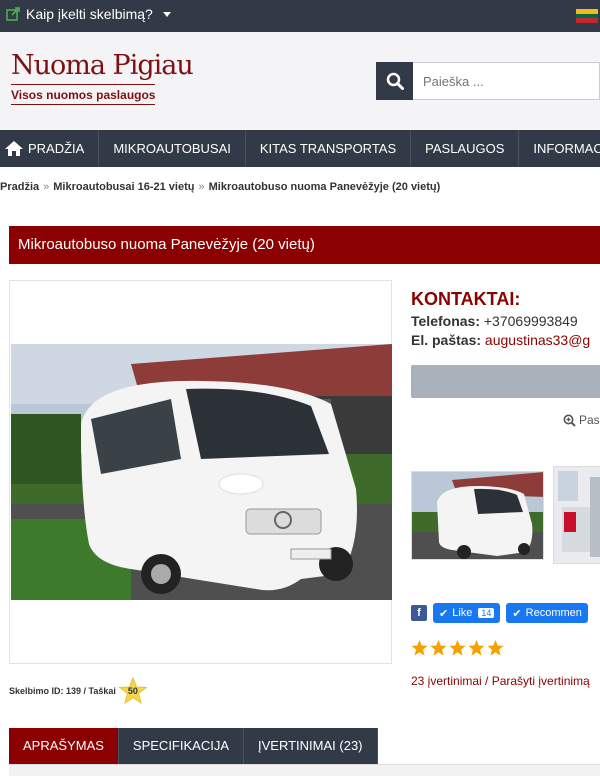 This screenshot has width=600, height=776. I want to click on chevron-down-icon, so click(166, 14).